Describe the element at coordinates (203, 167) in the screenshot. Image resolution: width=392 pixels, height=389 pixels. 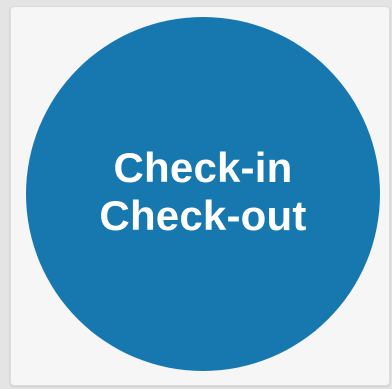
I see `label-check-in: Check-in` at that location.